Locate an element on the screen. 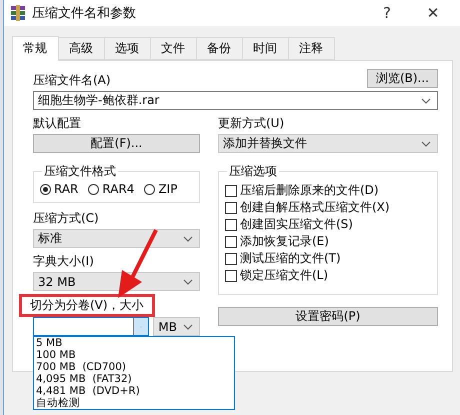  unit-dropdown: MB is located at coordinates (176, 326).